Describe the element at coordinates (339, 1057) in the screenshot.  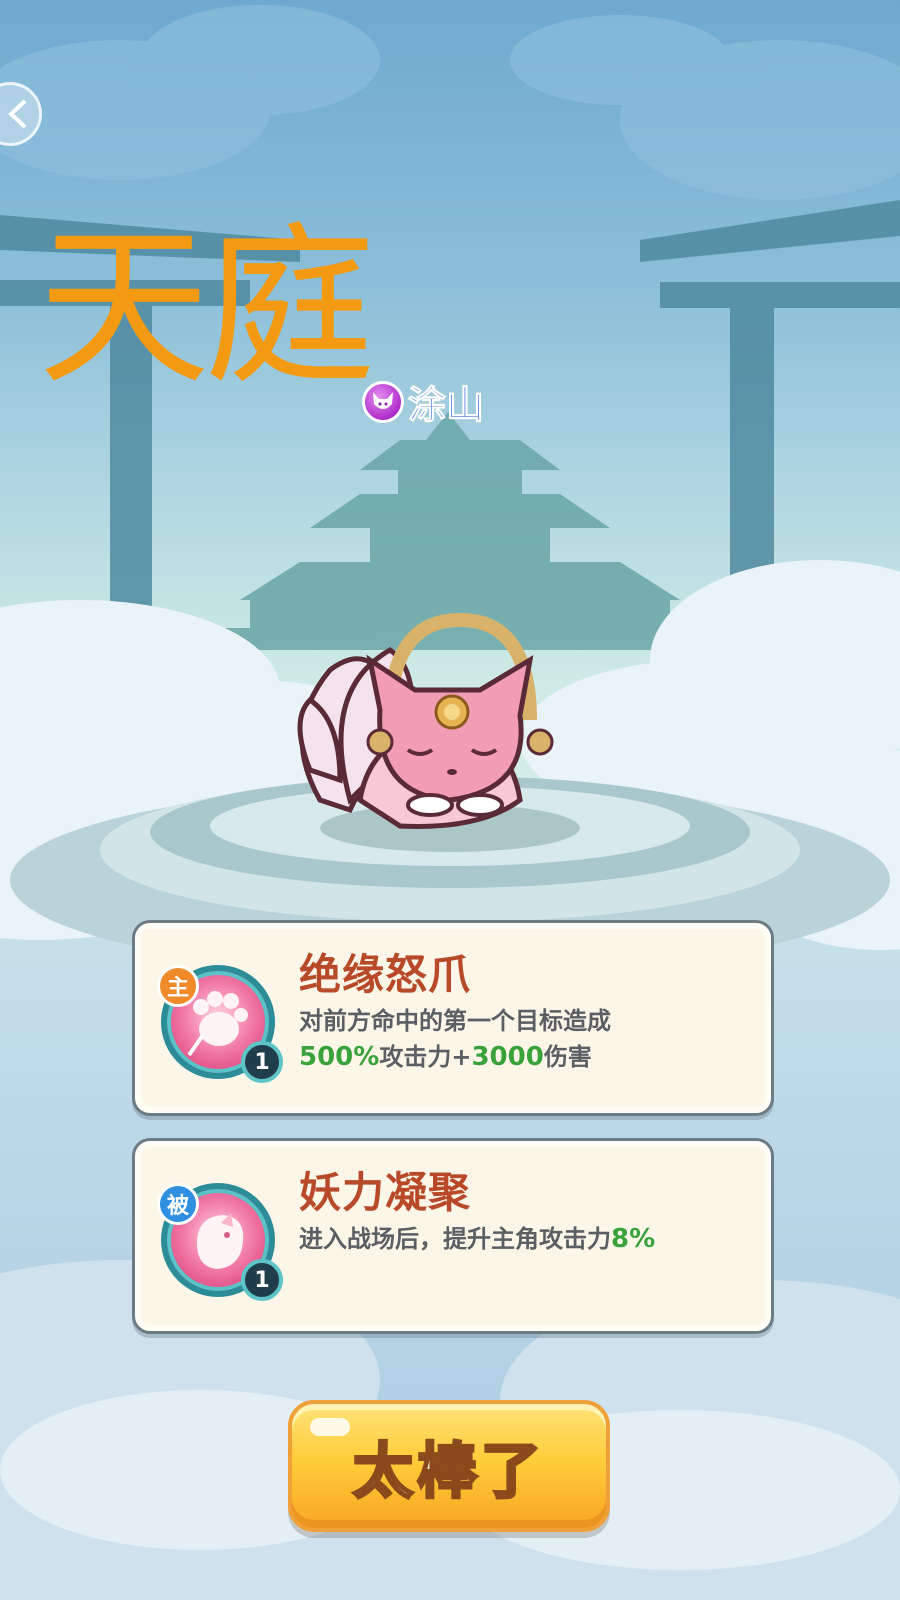
I see `skill-value-highlight: 500%` at that location.